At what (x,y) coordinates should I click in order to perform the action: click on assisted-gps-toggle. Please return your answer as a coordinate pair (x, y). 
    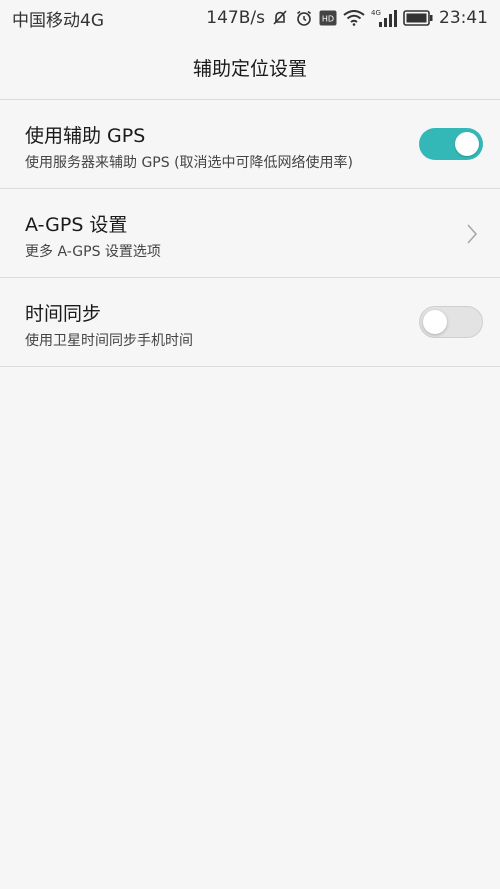
    Looking at the image, I should click on (451, 144).